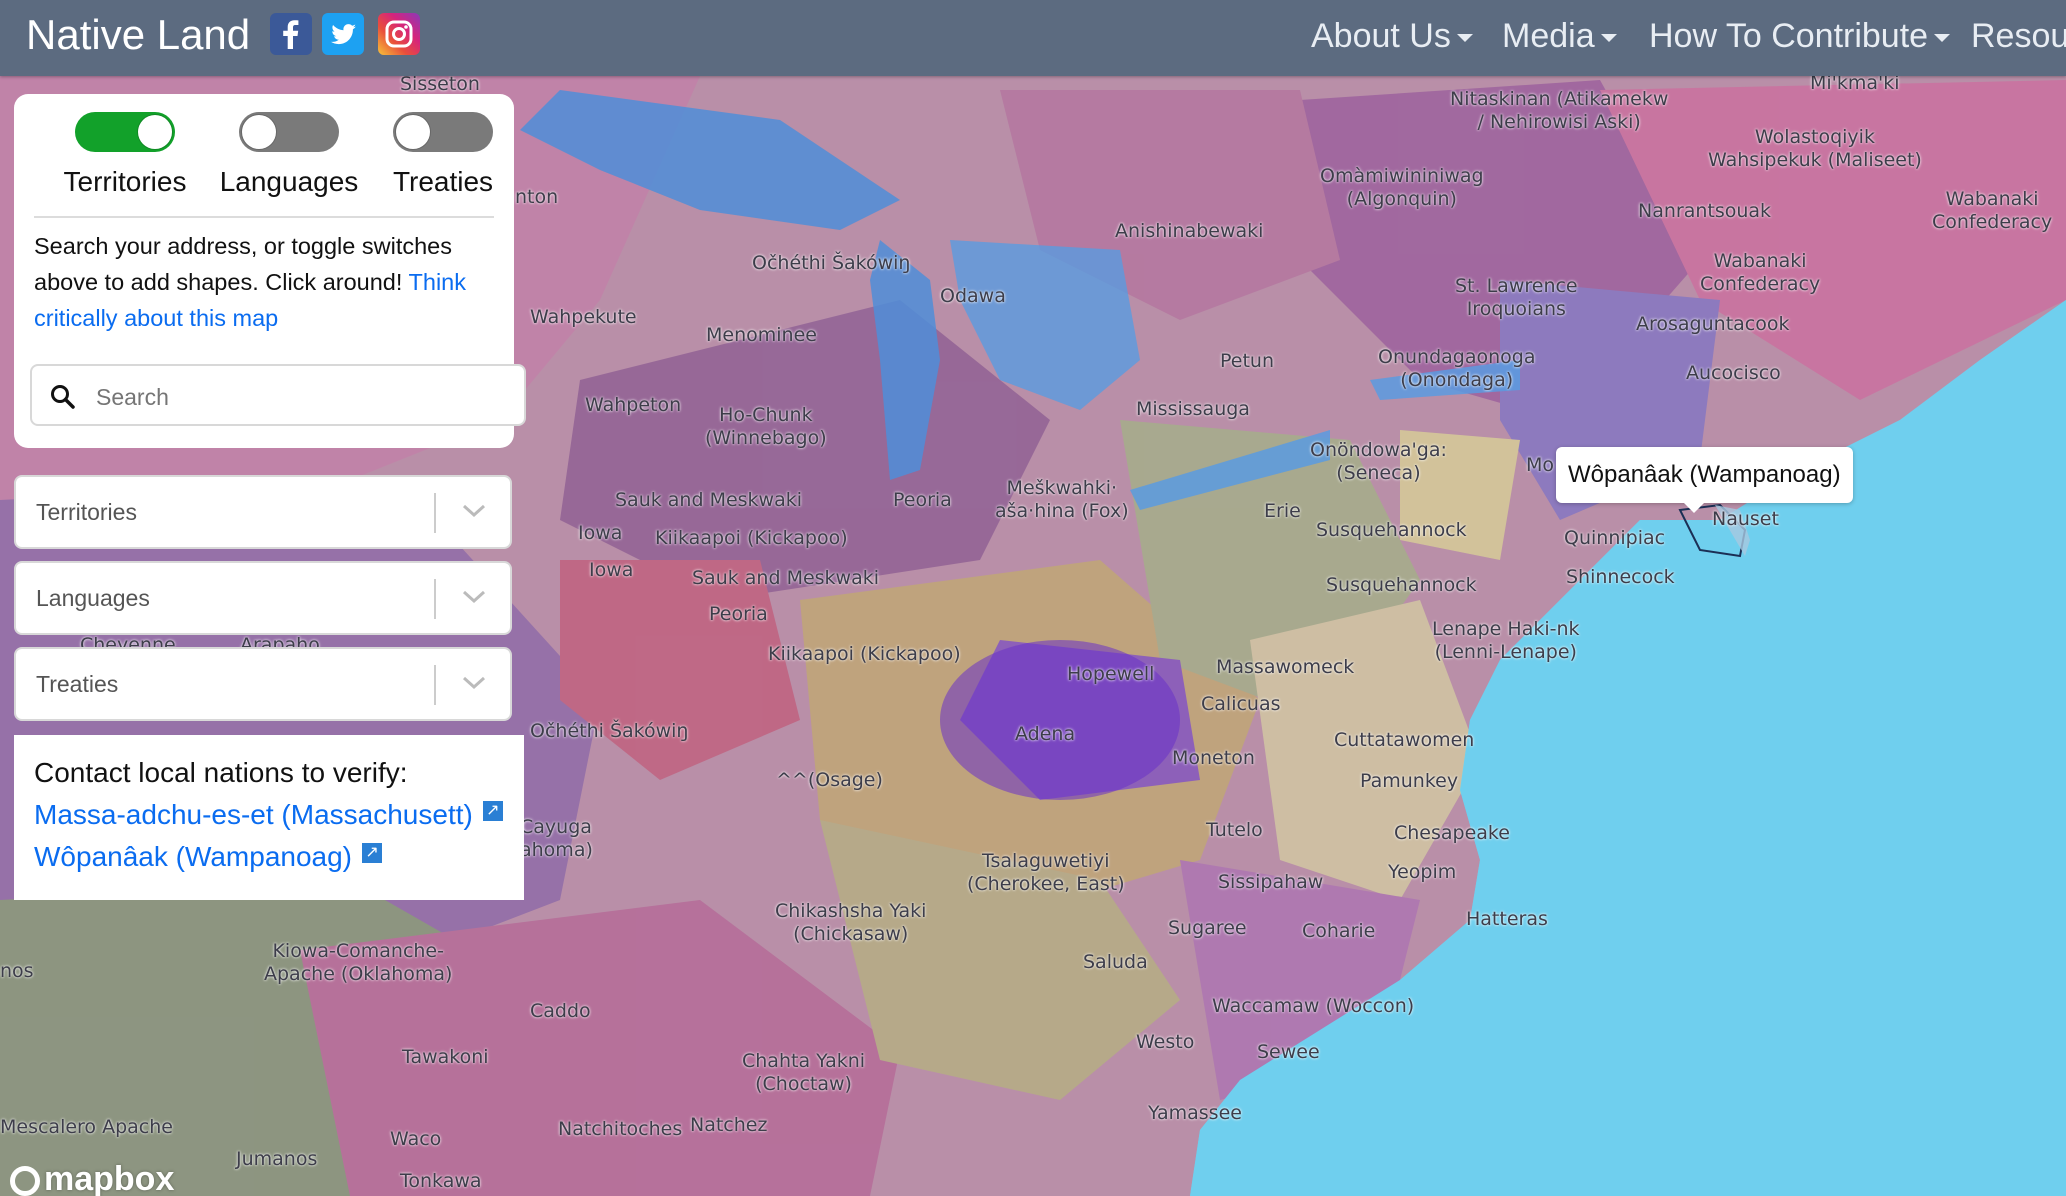 Image resolution: width=2066 pixels, height=1196 pixels. What do you see at coordinates (804, 1072) in the screenshot?
I see `map-label: Chahta Yakni (Choctaw)` at bounding box center [804, 1072].